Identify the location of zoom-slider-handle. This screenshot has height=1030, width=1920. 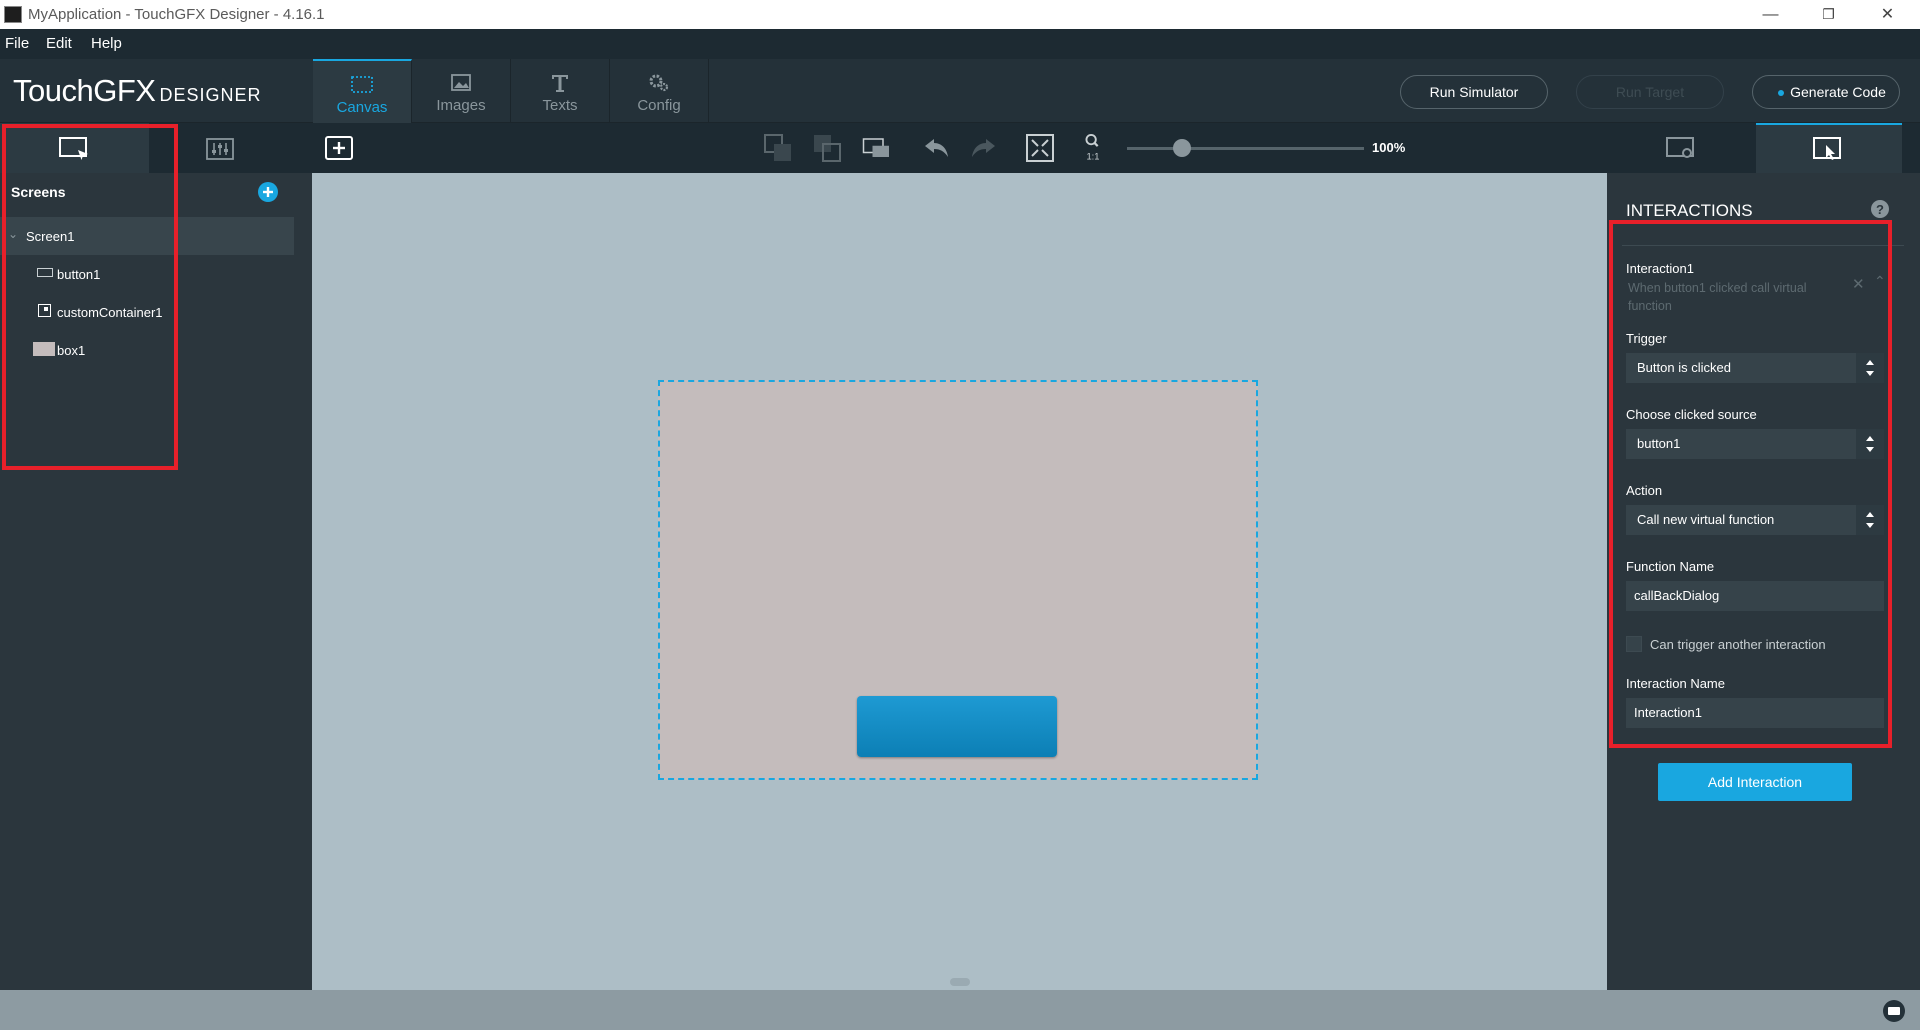
(1182, 148).